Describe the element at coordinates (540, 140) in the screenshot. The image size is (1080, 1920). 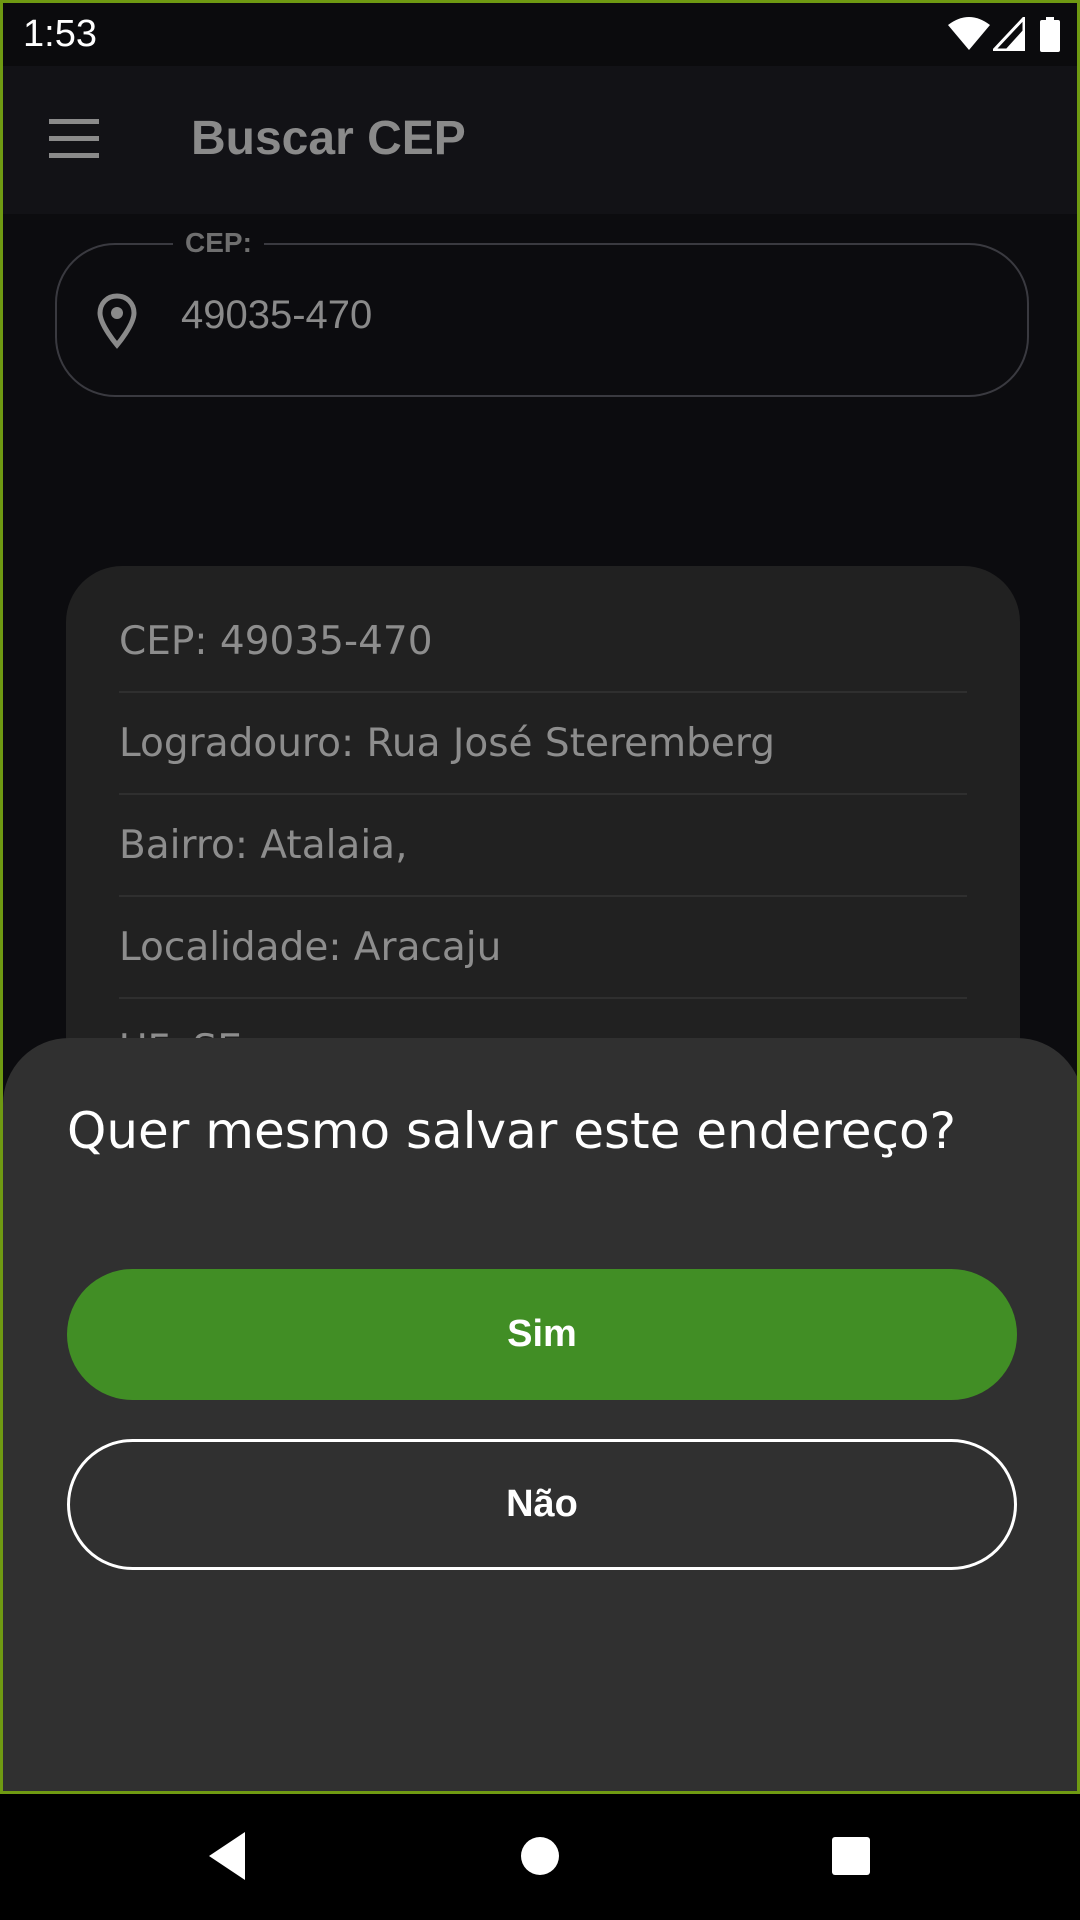
I see `app-toolbar: Buscar CEP` at that location.